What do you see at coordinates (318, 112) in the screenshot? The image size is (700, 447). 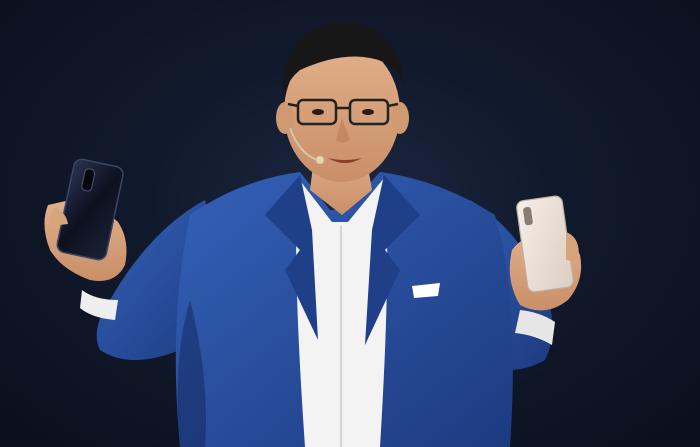 I see `left-eye` at bounding box center [318, 112].